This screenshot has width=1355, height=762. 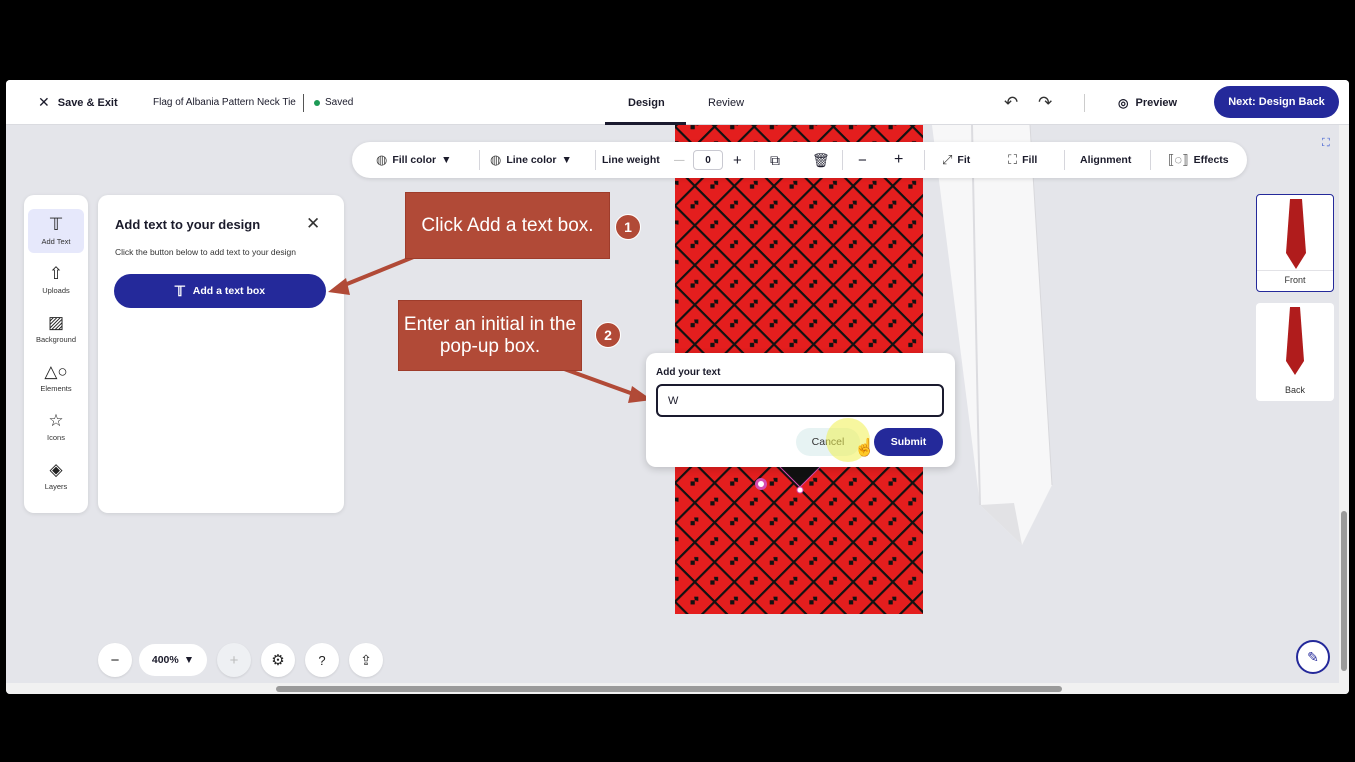 What do you see at coordinates (1295, 270) in the screenshot?
I see `divider` at bounding box center [1295, 270].